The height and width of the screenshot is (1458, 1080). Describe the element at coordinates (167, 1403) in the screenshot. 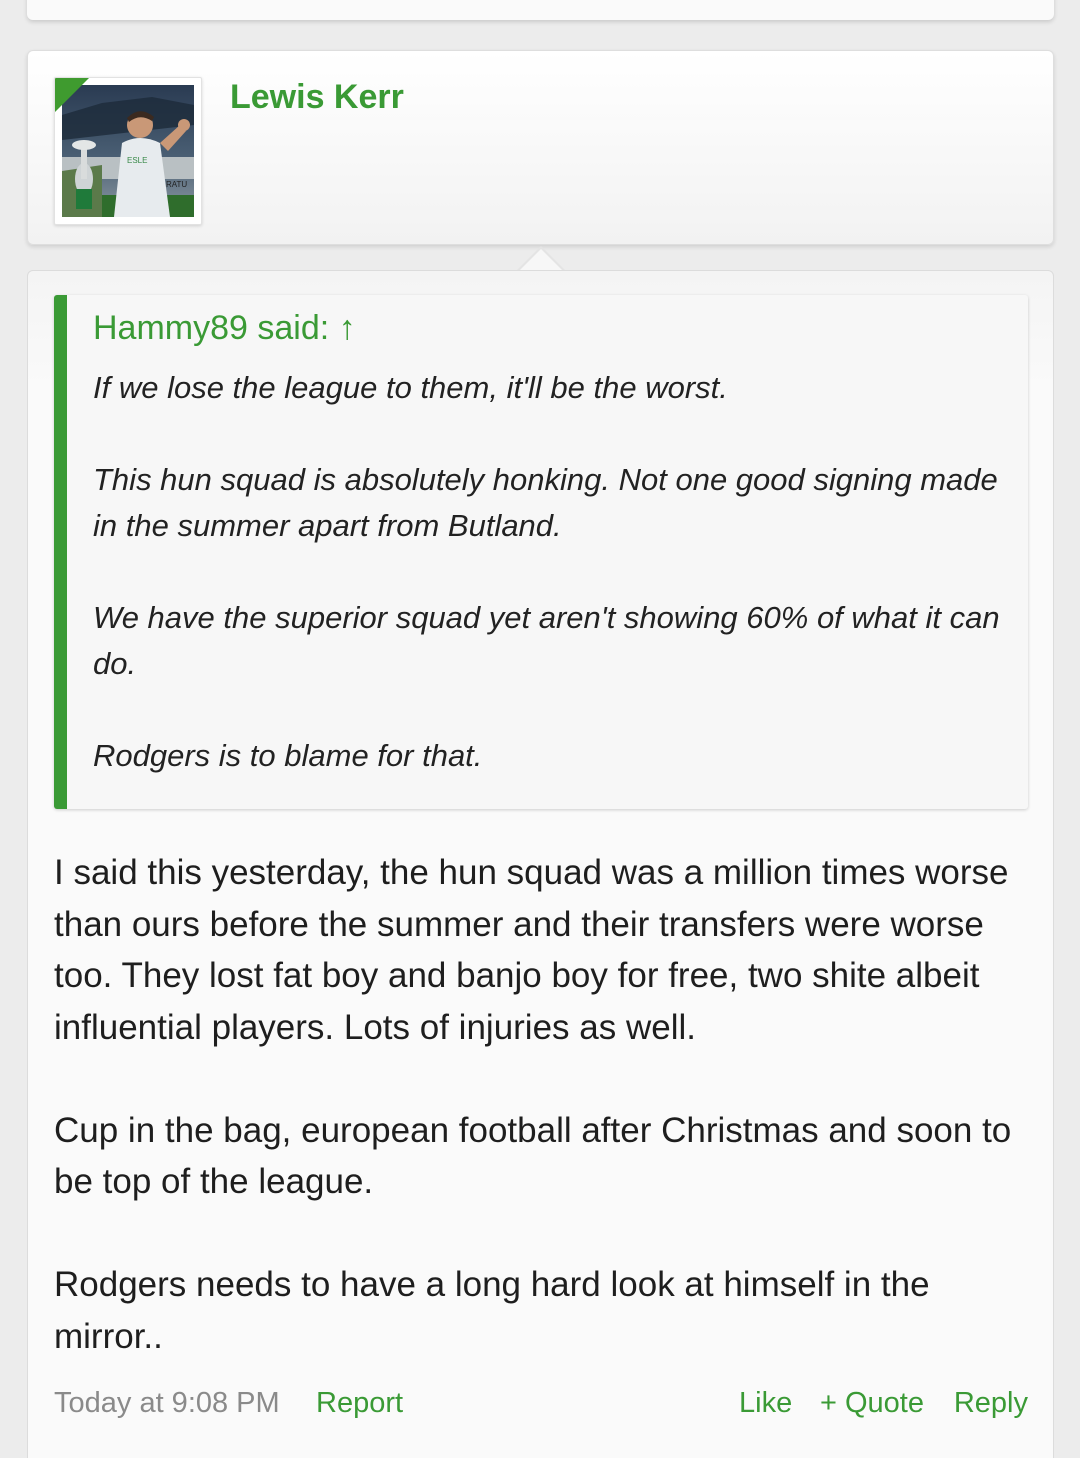

I see `post-timestamp: Today at 9:08 PM` at that location.